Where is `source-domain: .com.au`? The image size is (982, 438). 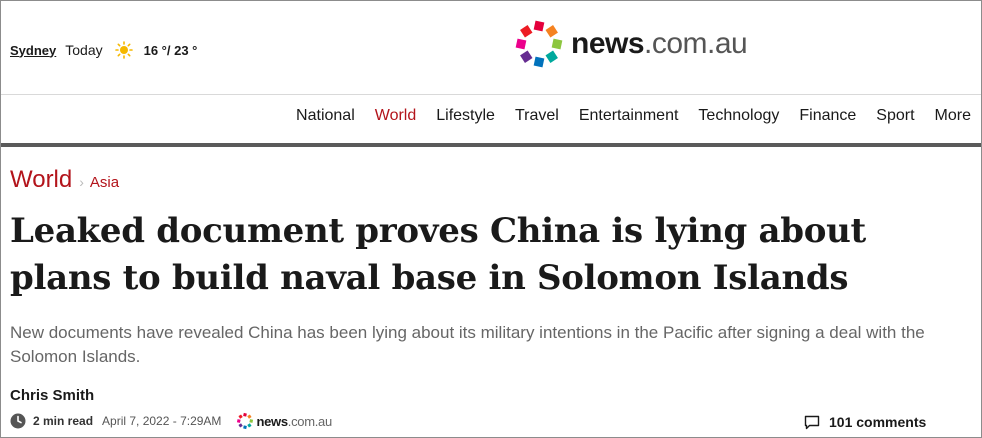 source-domain: .com.au is located at coordinates (309, 421).